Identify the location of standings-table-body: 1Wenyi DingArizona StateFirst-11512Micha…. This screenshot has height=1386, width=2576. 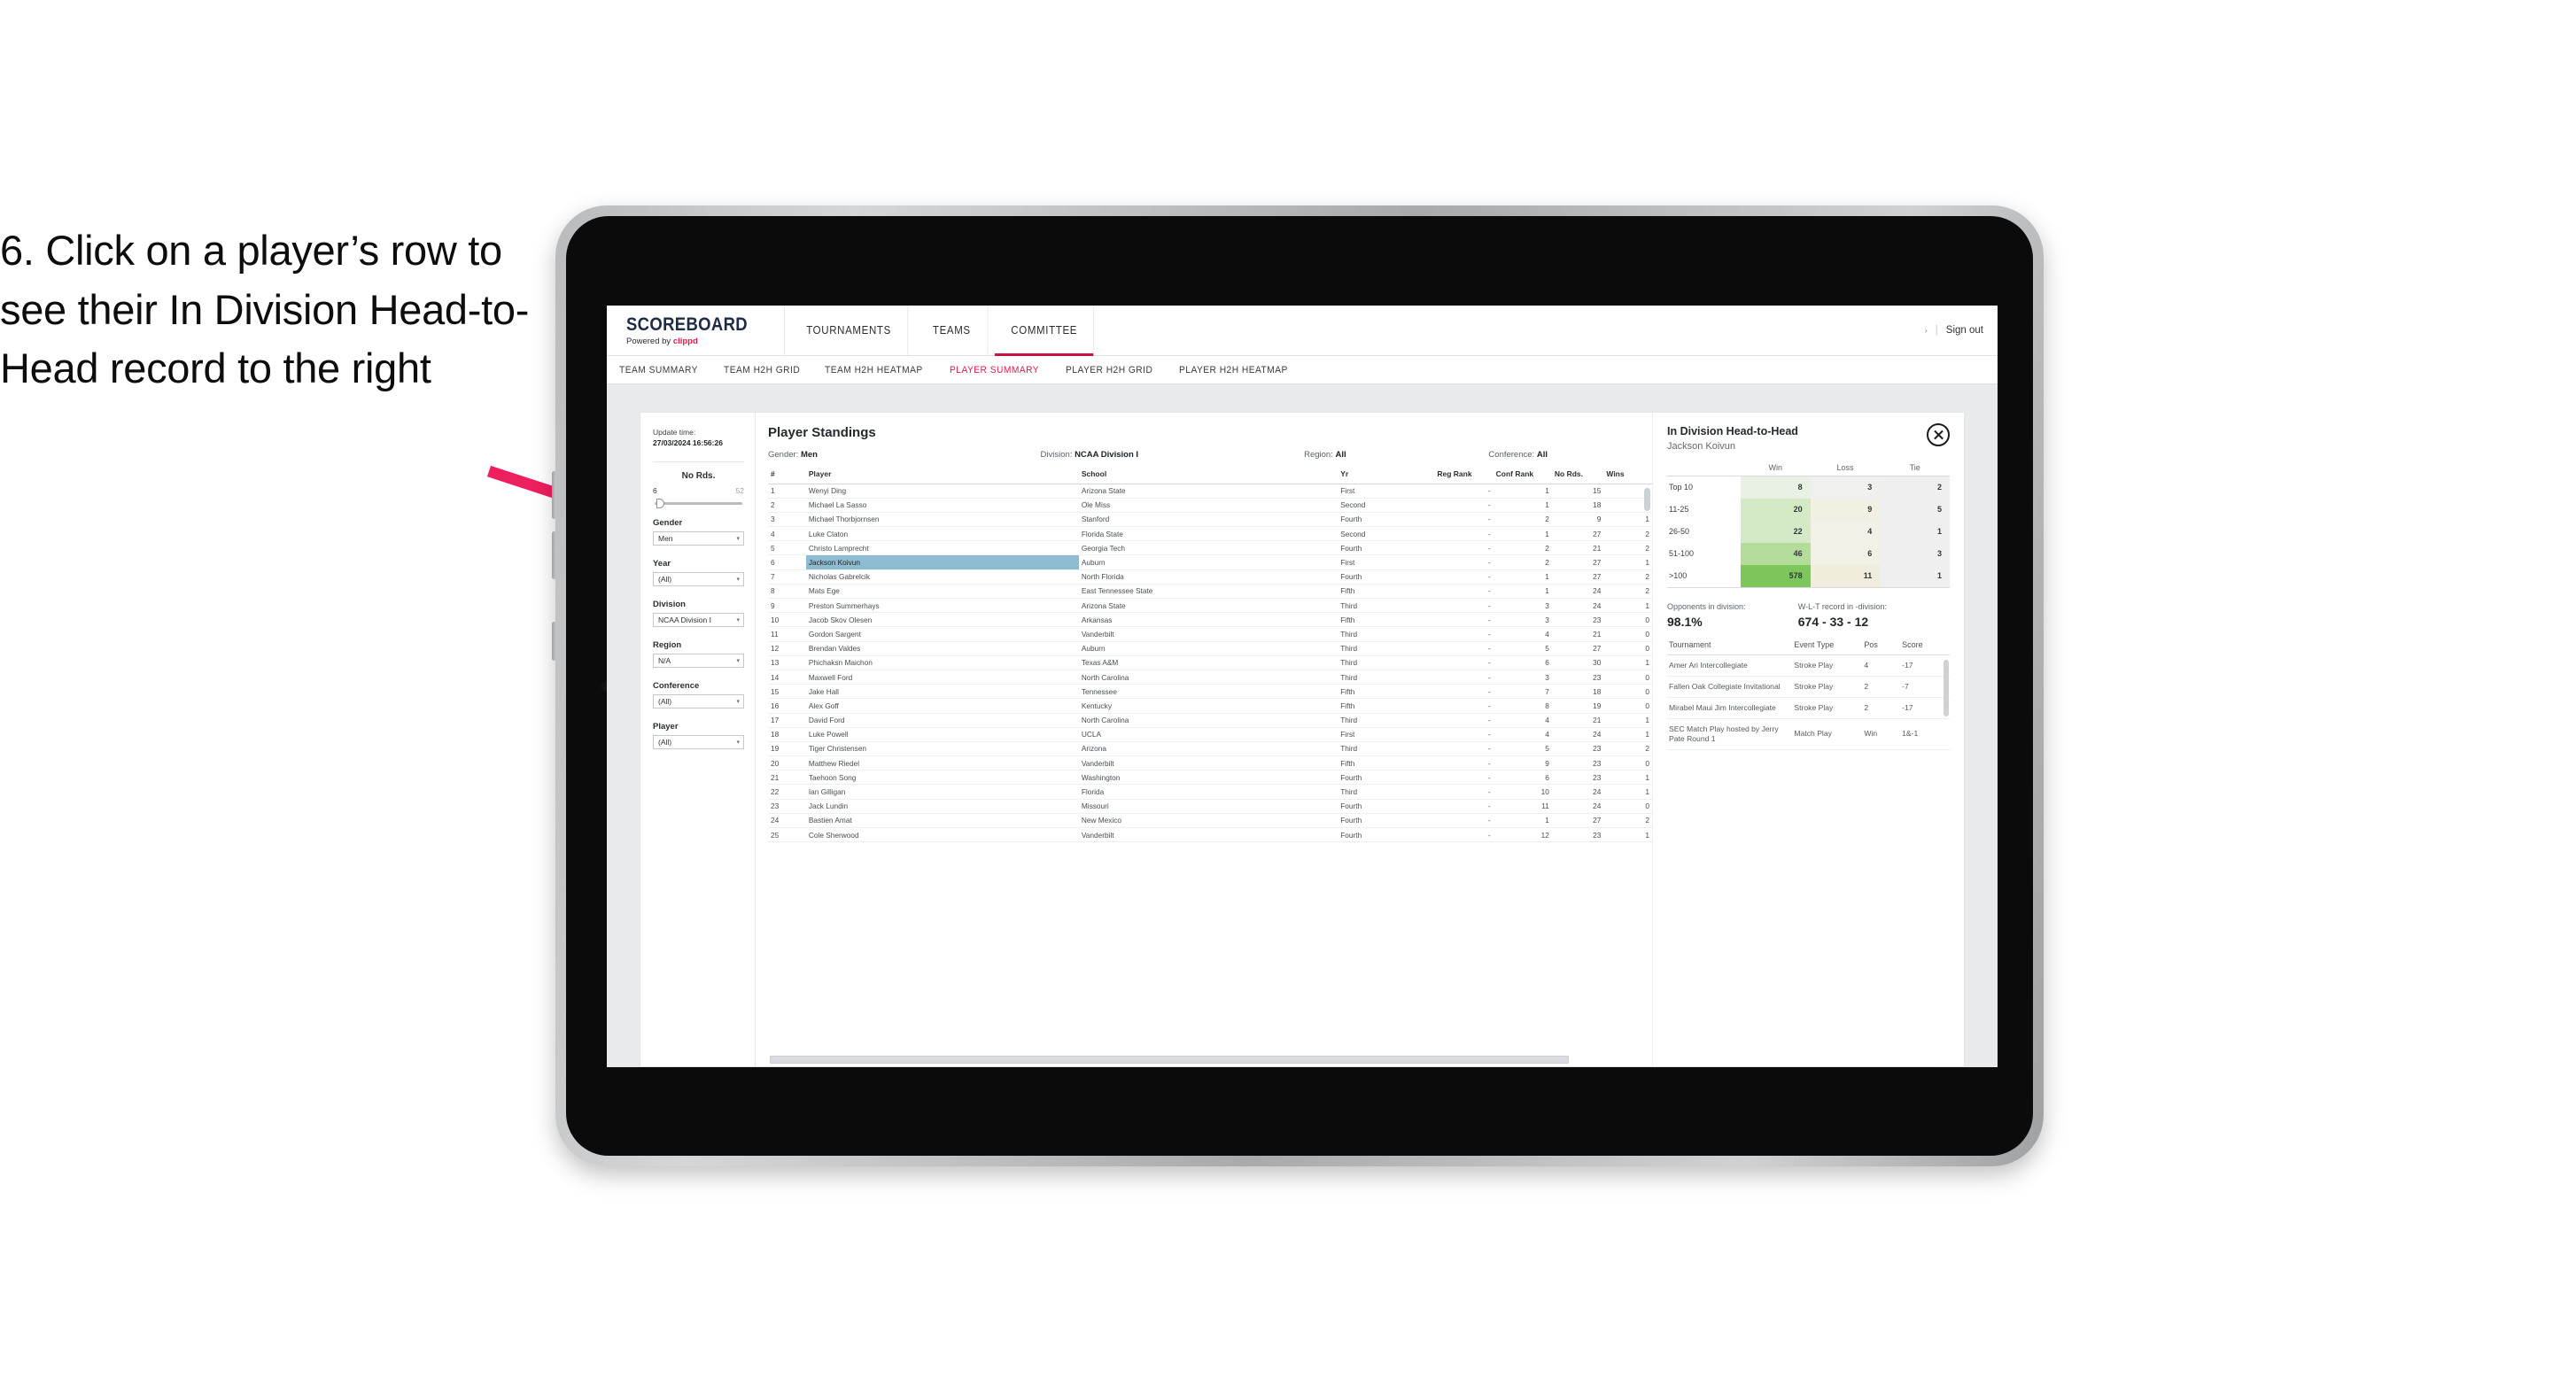
(1210, 664).